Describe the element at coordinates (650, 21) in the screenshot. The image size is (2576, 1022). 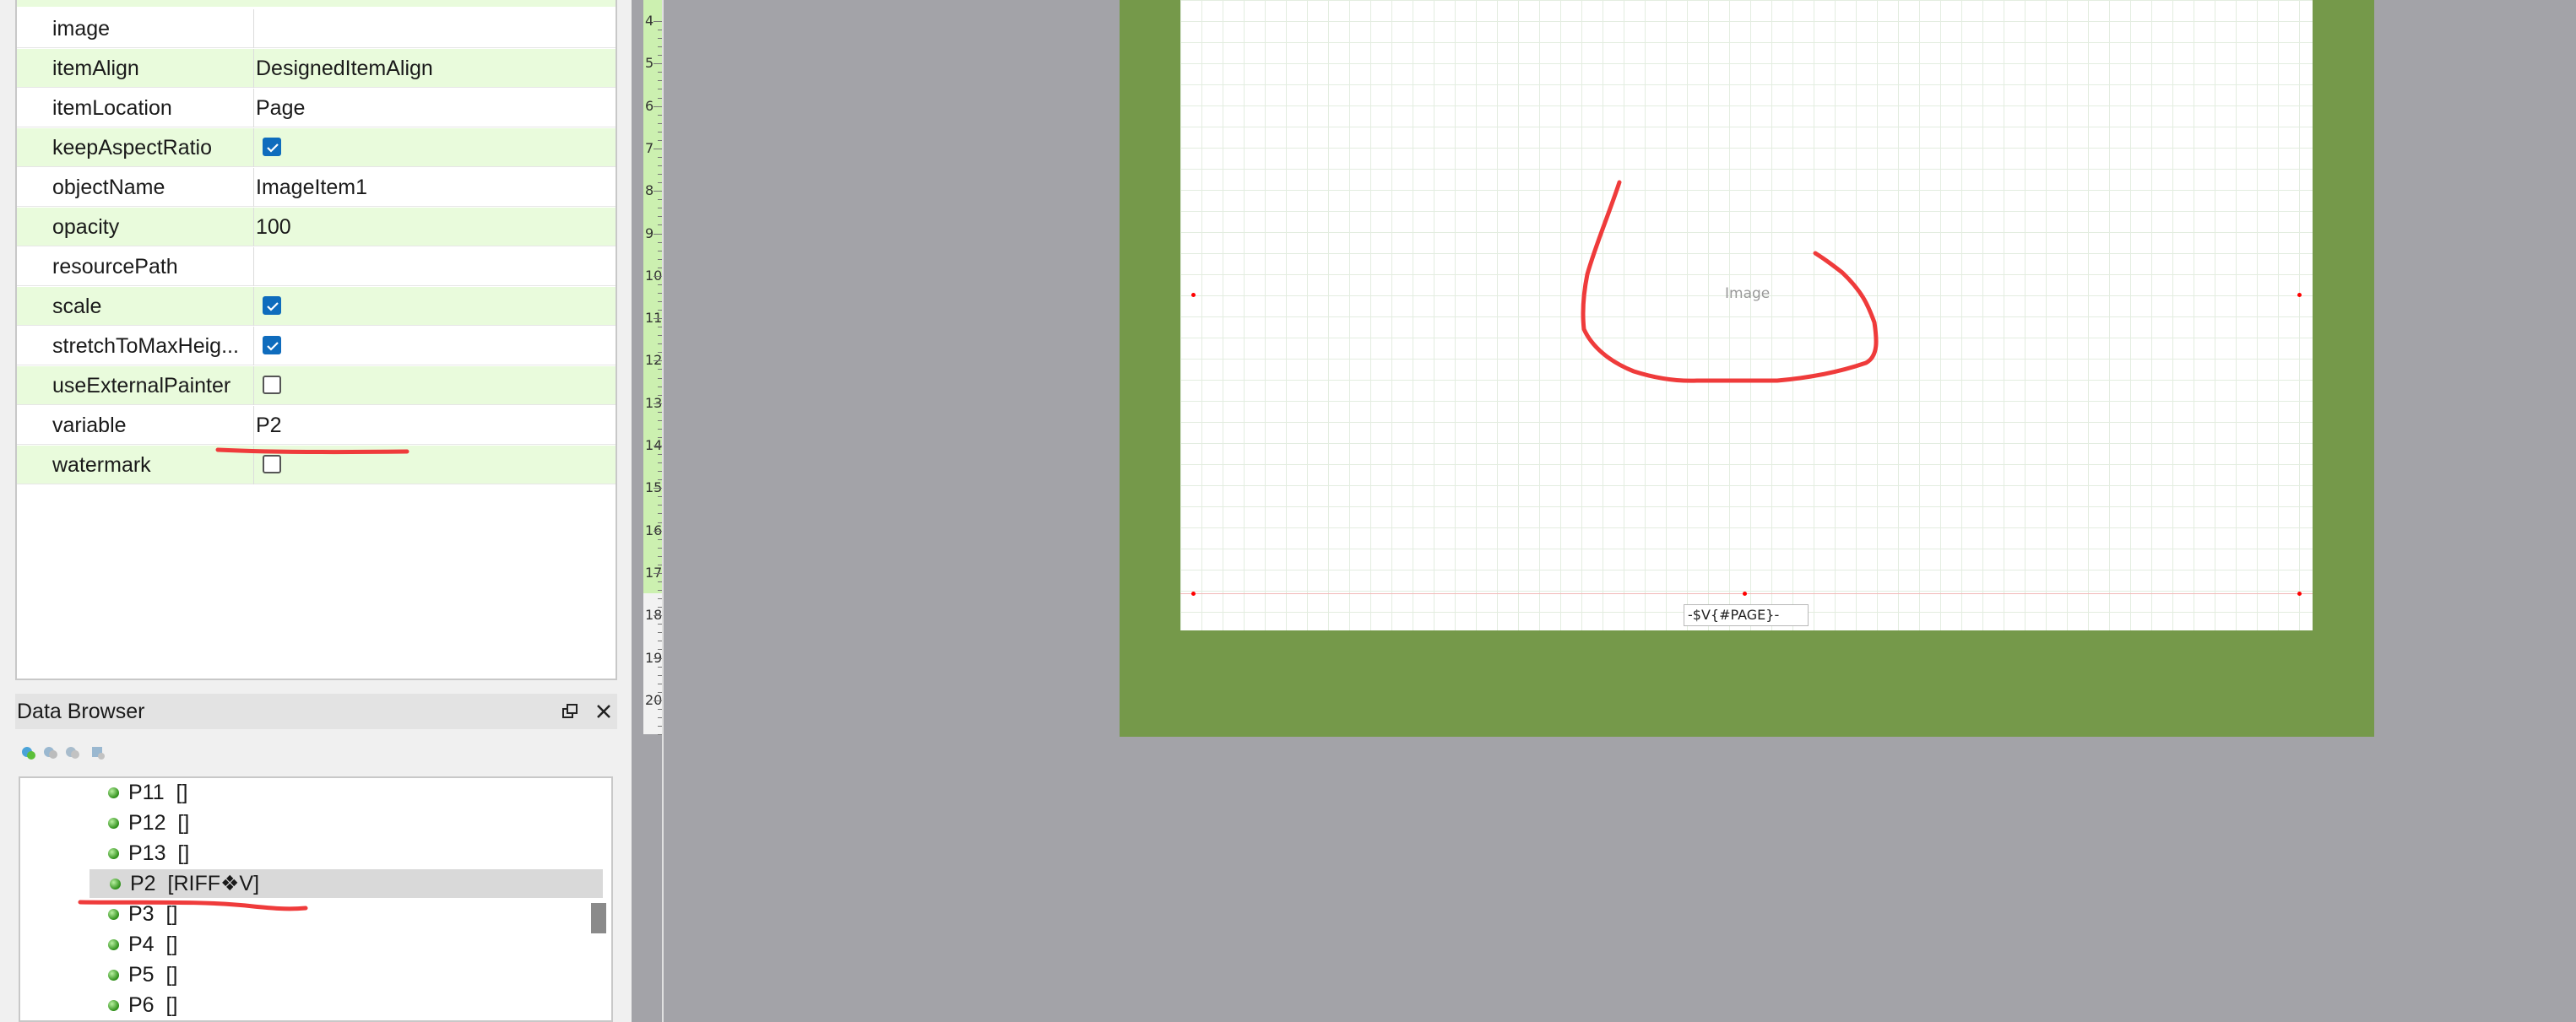
I see `ruler-number: 4` at that location.